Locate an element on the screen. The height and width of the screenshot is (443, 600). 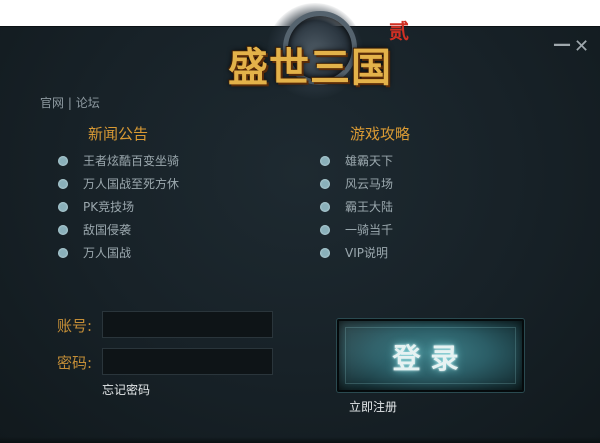
guide-item: 一骑当千 is located at coordinates (356, 233).